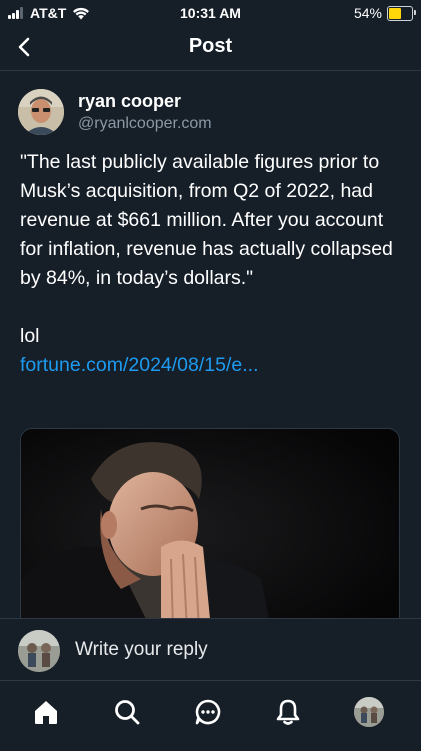  I want to click on battery-fill, so click(395, 13).